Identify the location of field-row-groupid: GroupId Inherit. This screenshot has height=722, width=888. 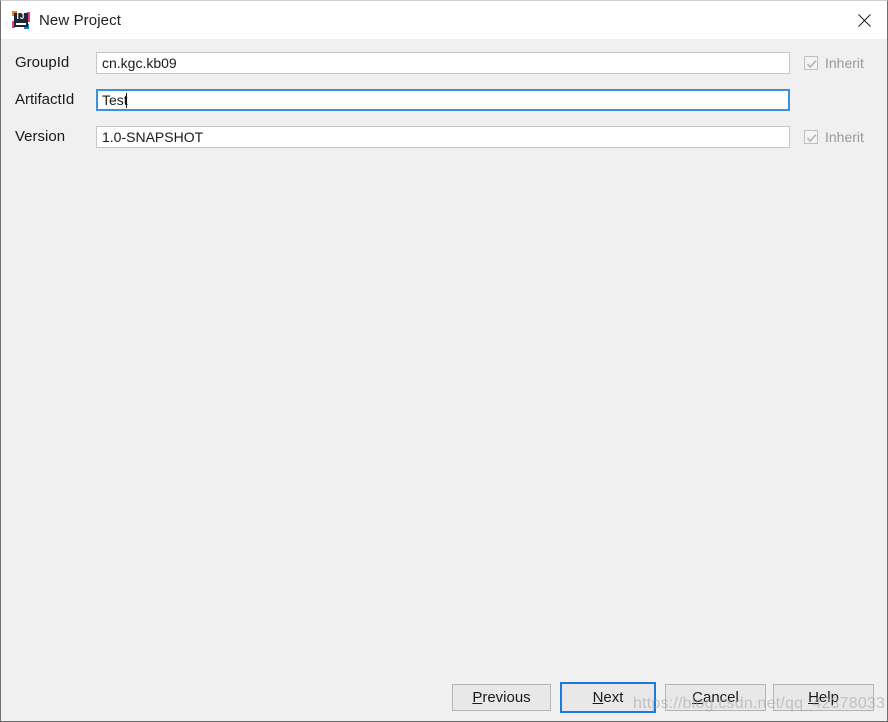
(444, 63).